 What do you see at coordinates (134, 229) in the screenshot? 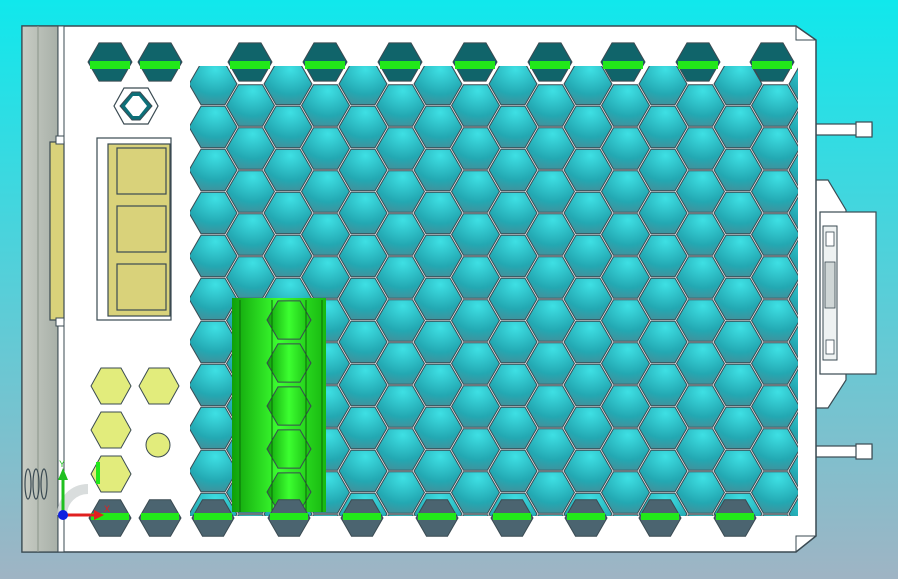
I see `terminal-block` at bounding box center [134, 229].